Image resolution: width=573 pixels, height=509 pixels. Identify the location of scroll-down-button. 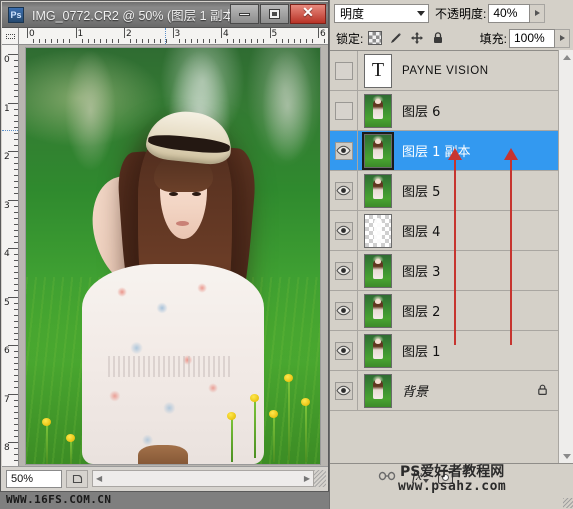
(566, 456).